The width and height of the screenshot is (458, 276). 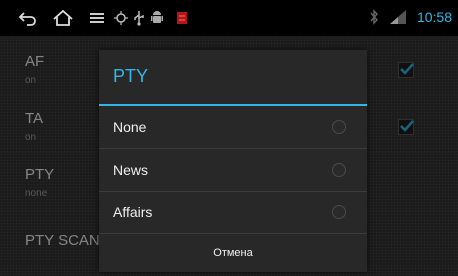 What do you see at coordinates (133, 212) in the screenshot?
I see `option-label: Affairs` at bounding box center [133, 212].